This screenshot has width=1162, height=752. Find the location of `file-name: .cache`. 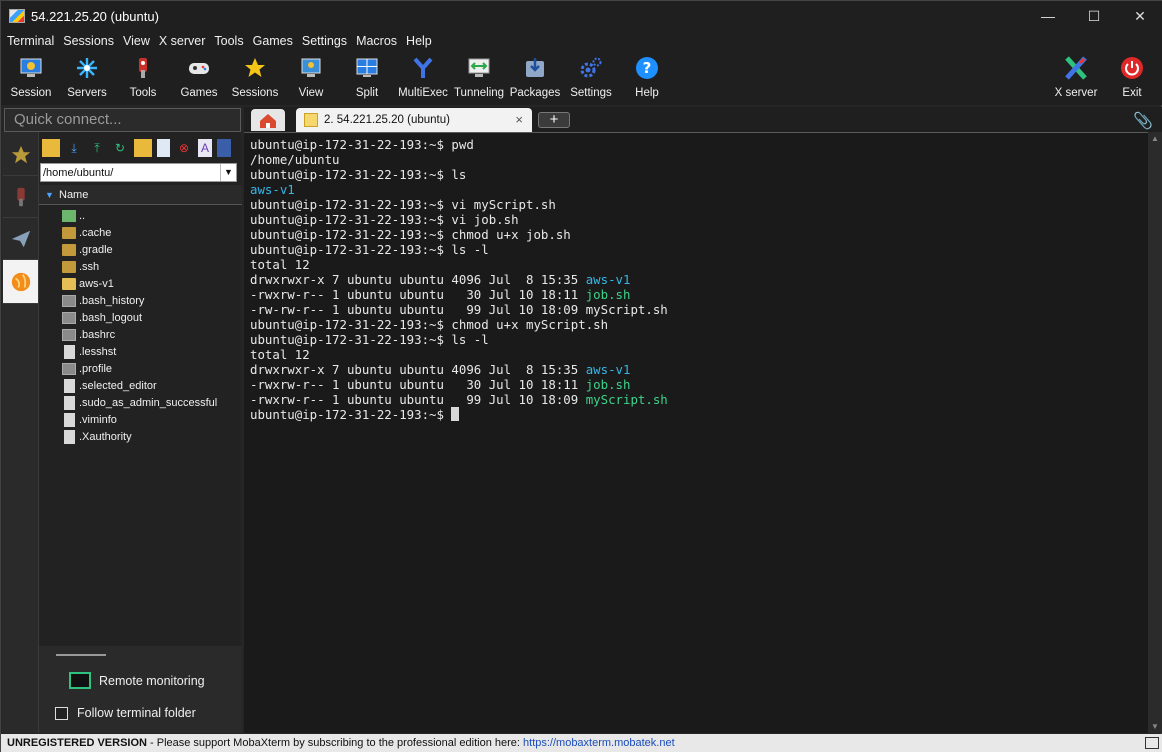

file-name: .cache is located at coordinates (95, 233).